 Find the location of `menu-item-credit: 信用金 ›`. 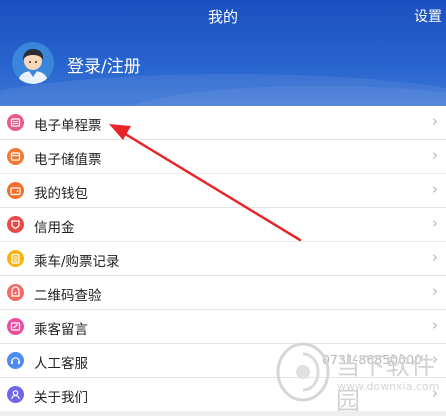

menu-item-credit: 信用金 › is located at coordinates (223, 224).